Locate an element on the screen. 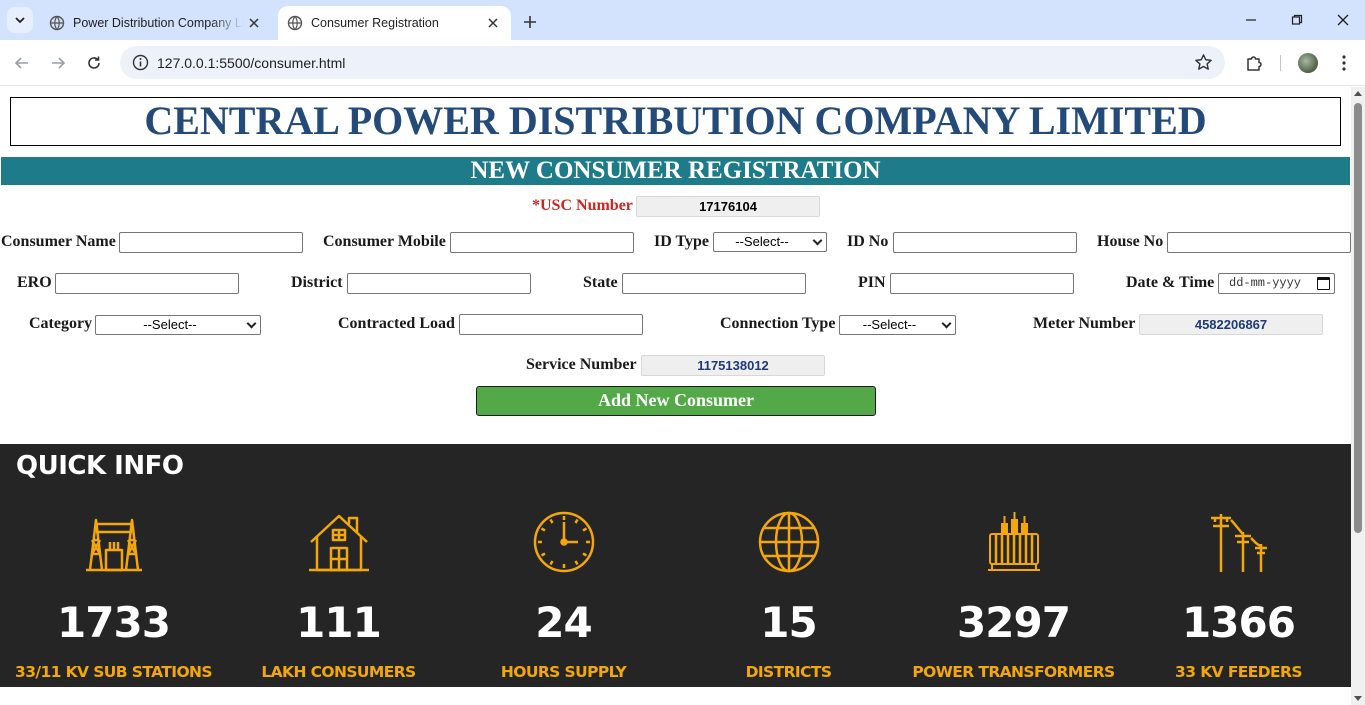  stat-value: 15 is located at coordinates (788, 622).